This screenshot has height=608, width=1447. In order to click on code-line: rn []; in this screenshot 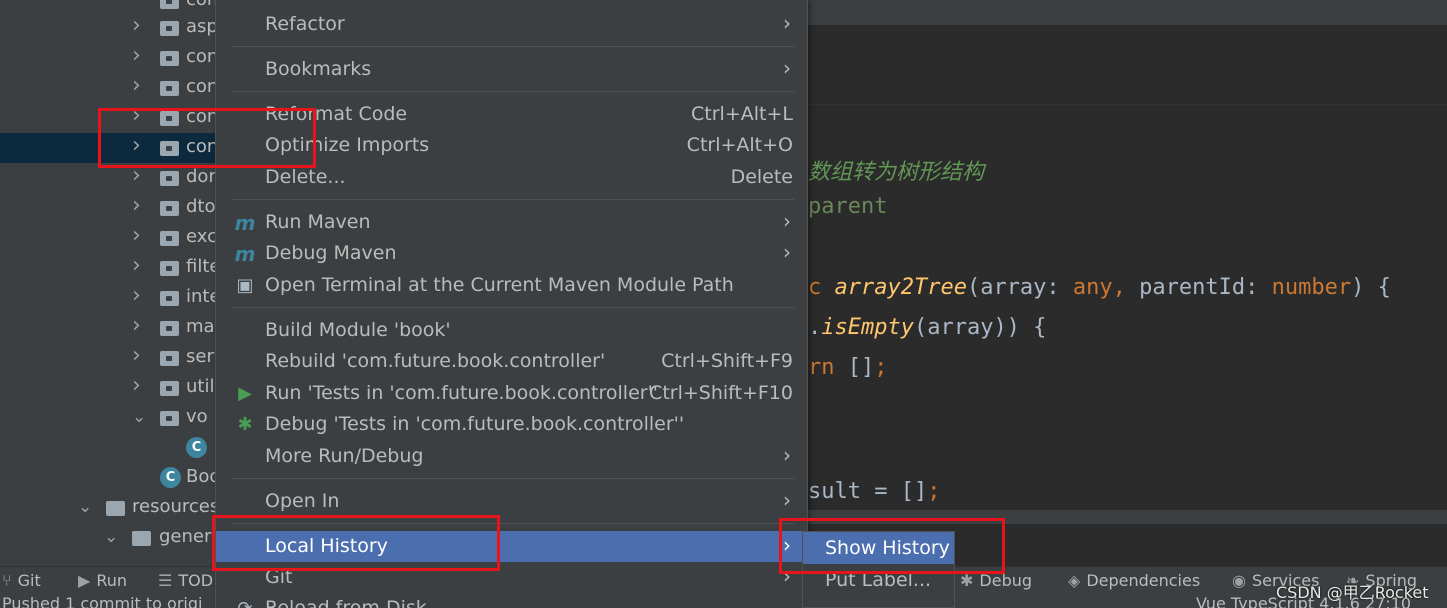, I will do `click(848, 367)`.